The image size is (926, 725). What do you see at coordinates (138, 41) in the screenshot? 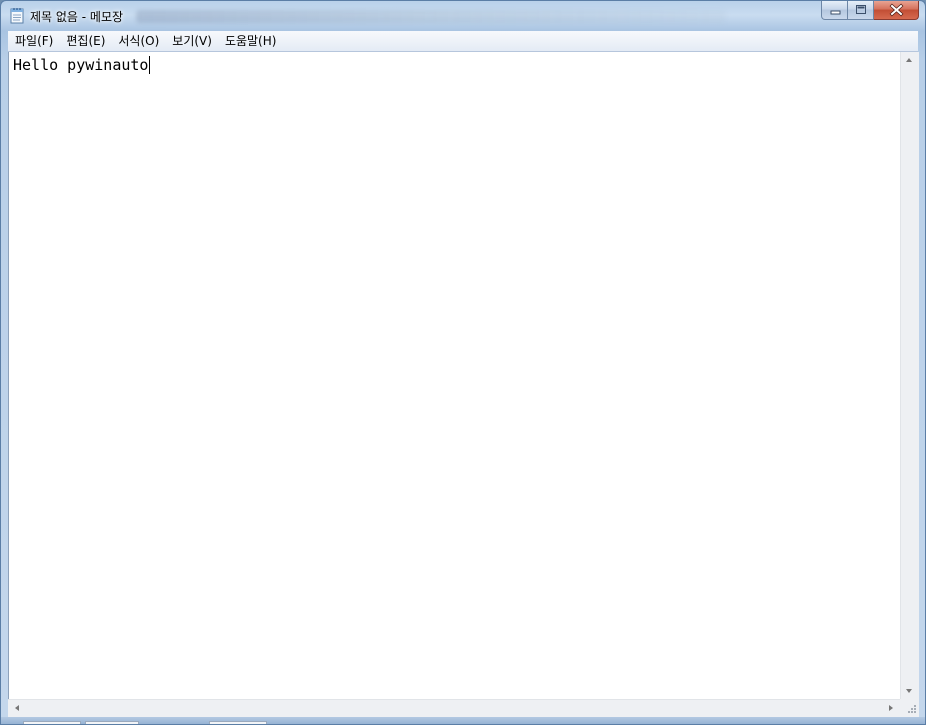
I see `menu-format: 서식(O)` at bounding box center [138, 41].